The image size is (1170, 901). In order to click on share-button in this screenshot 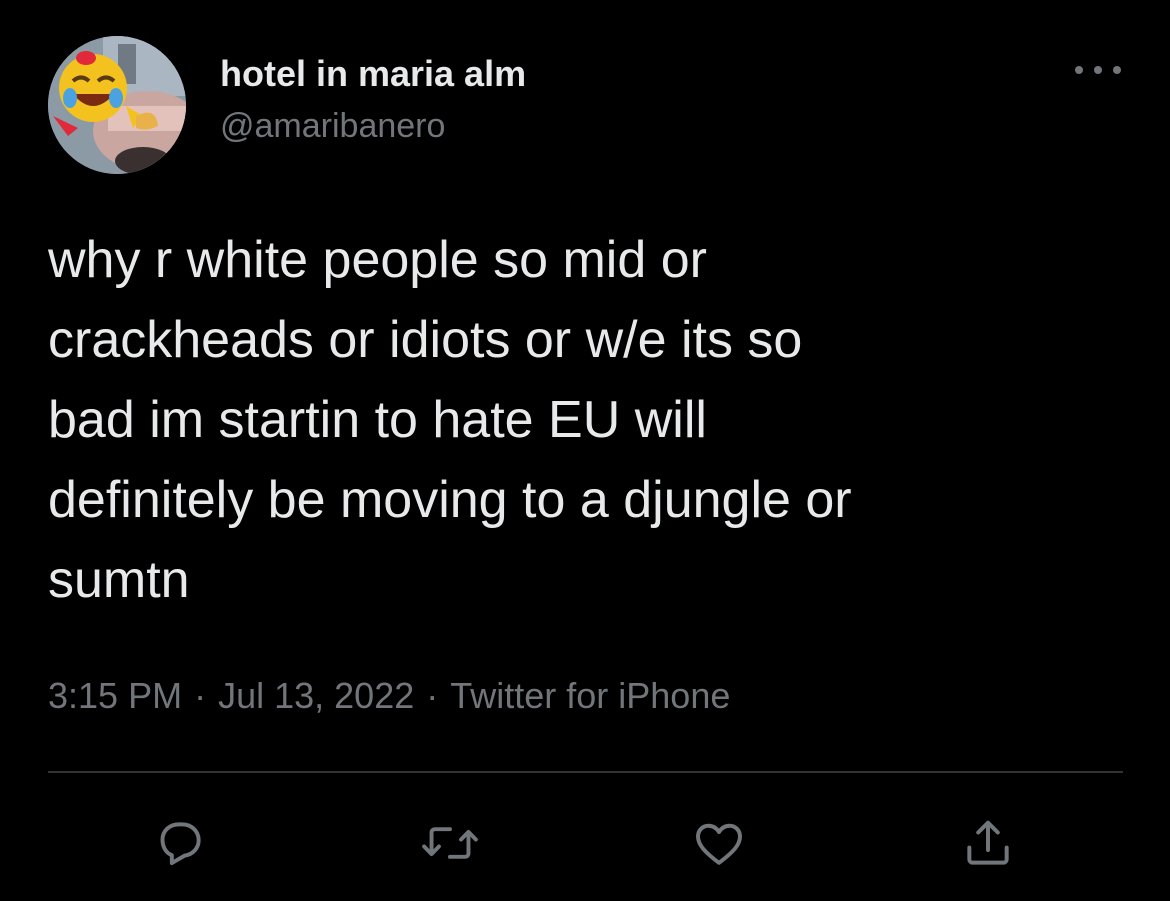, I will do `click(988, 843)`.